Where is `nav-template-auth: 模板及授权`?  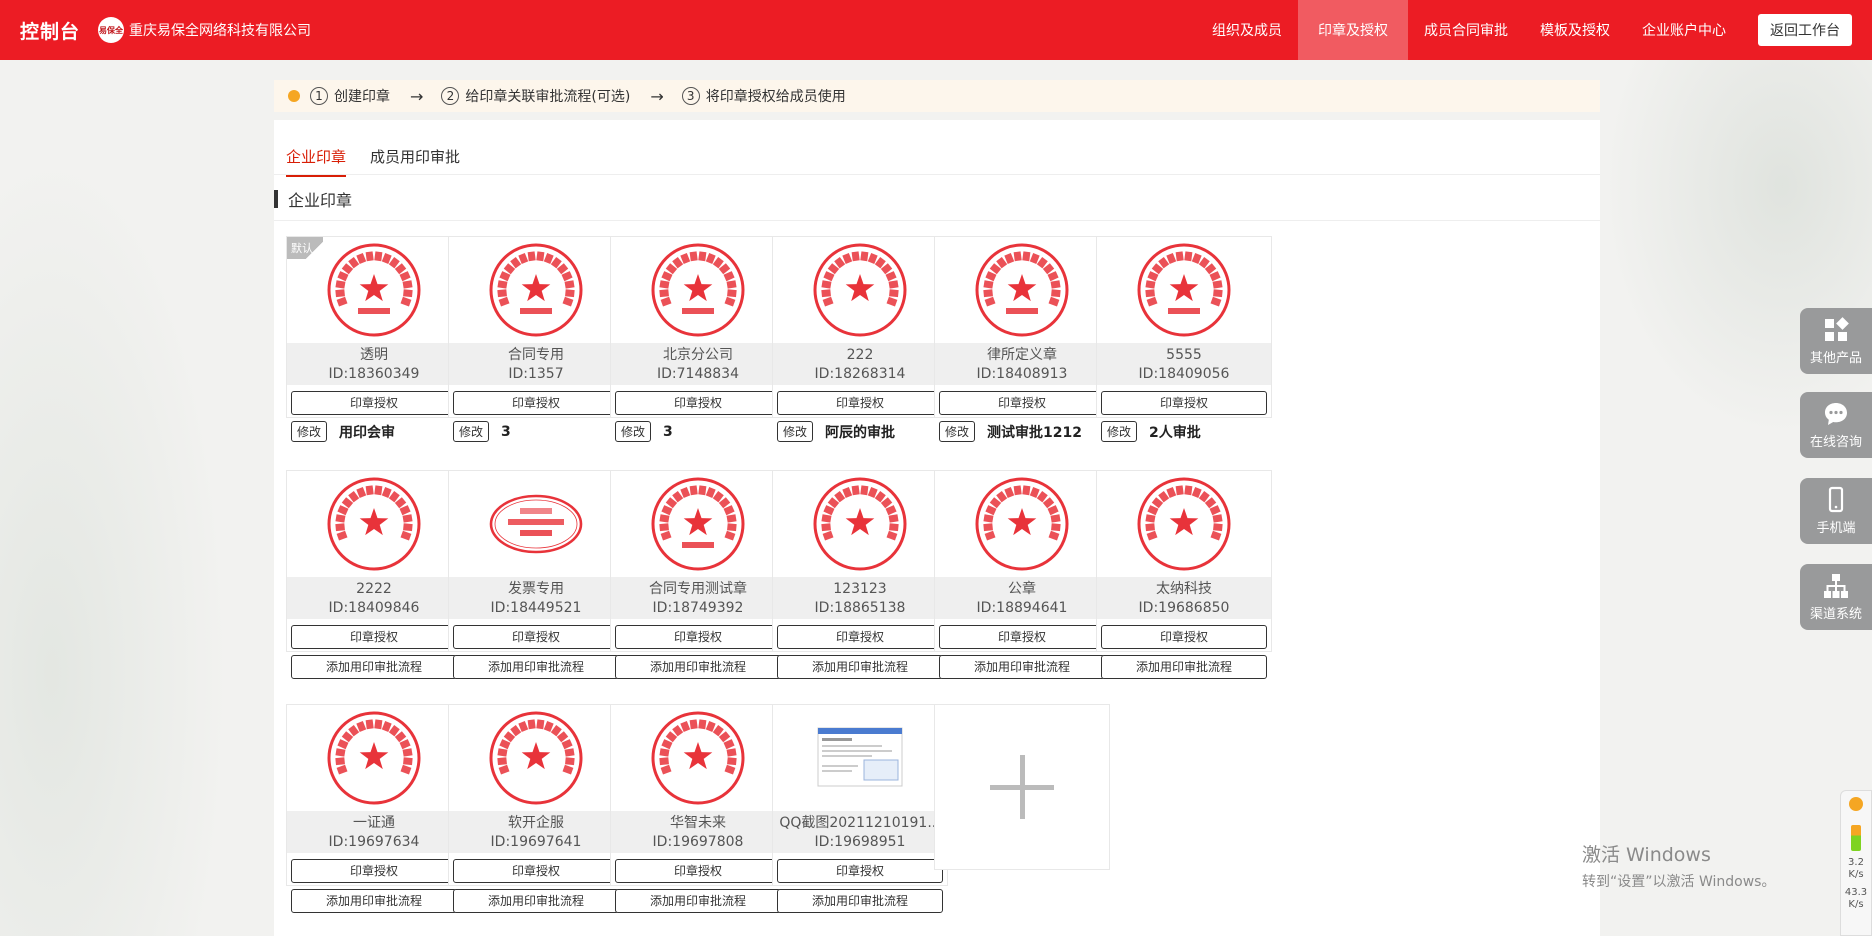 nav-template-auth: 模板及授权 is located at coordinates (1575, 30).